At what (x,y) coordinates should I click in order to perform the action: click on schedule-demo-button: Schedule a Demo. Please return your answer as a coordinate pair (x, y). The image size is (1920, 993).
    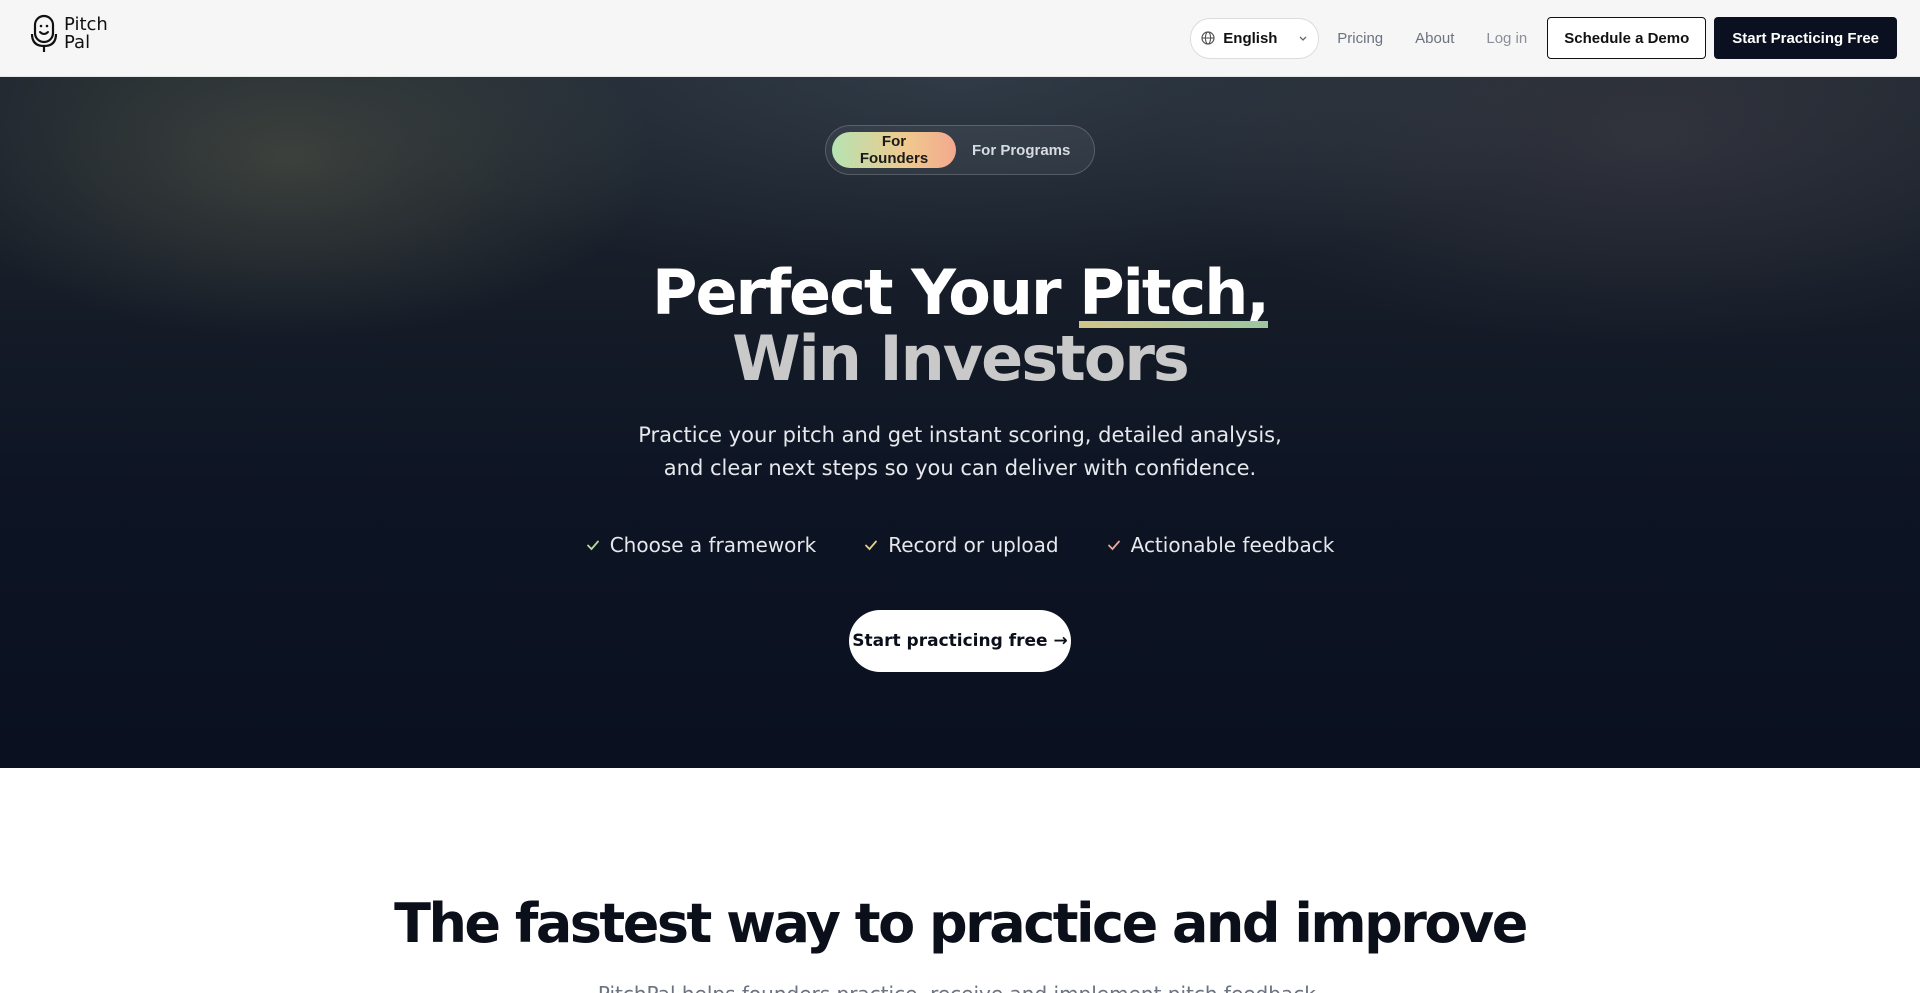
    Looking at the image, I should click on (1627, 38).